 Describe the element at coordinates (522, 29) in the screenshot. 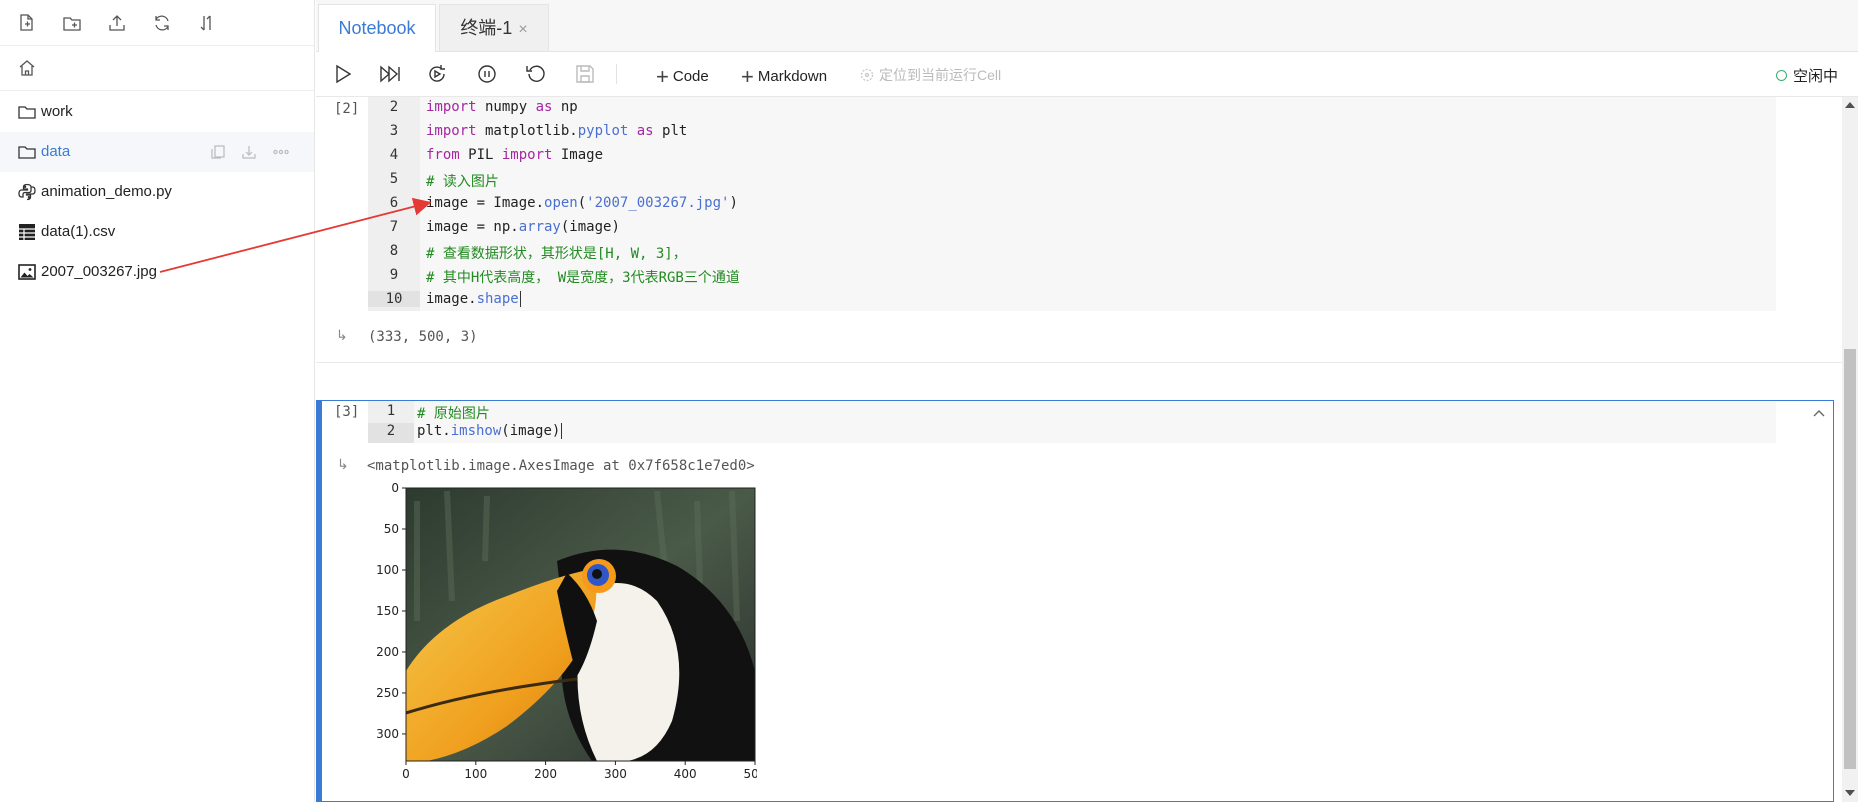

I see `close-icon: ×` at that location.